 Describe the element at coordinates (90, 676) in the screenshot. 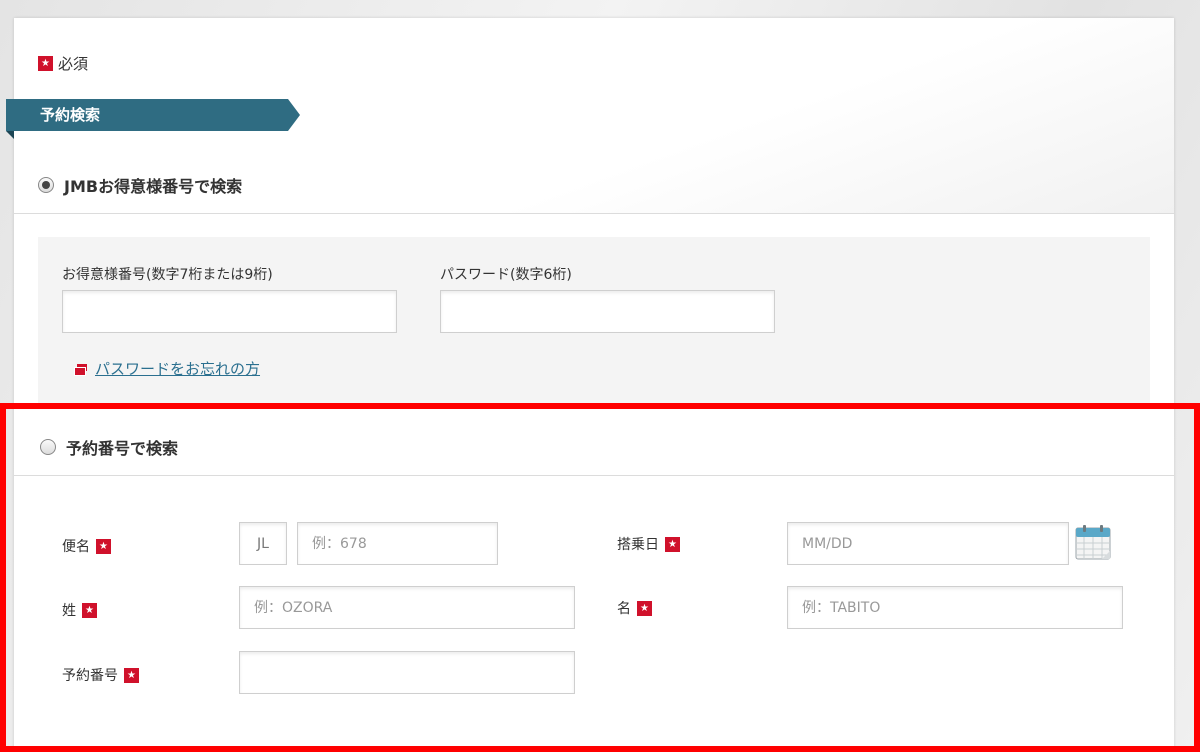

I see `booking-number-label-text: 予約番号` at that location.